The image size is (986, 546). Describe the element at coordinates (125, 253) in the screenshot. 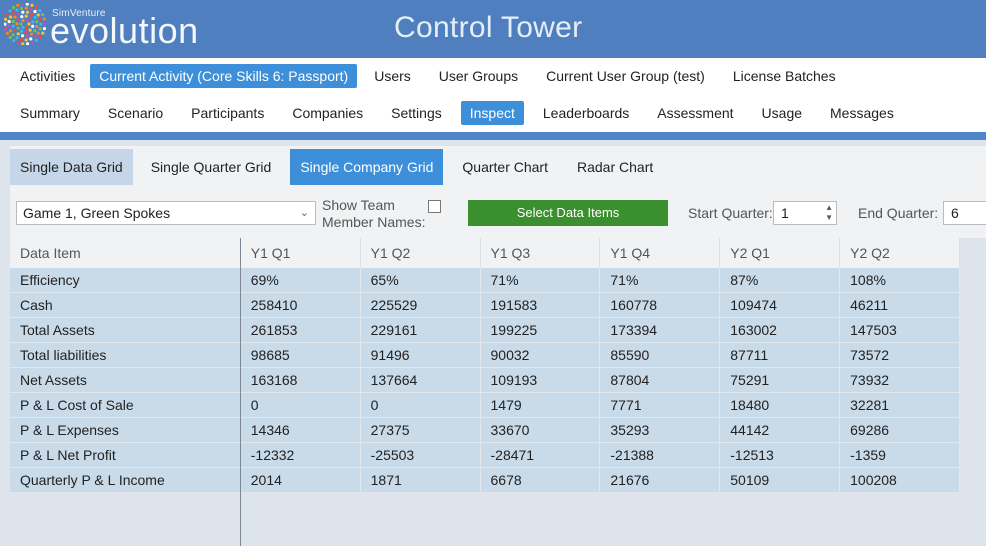

I see `column-header: Data Item` at that location.